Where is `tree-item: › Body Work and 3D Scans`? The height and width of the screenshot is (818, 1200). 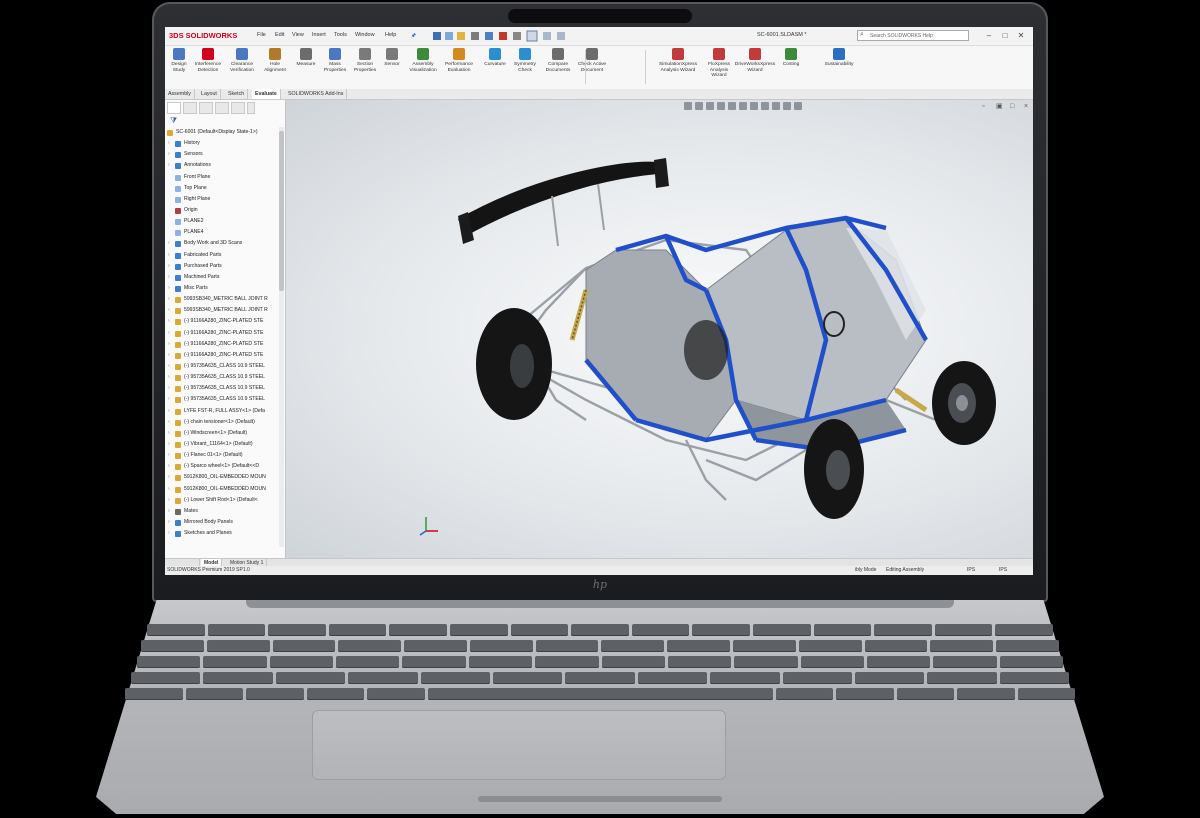
tree-item: › Body Work and 3D Scans is located at coordinates (222, 243).